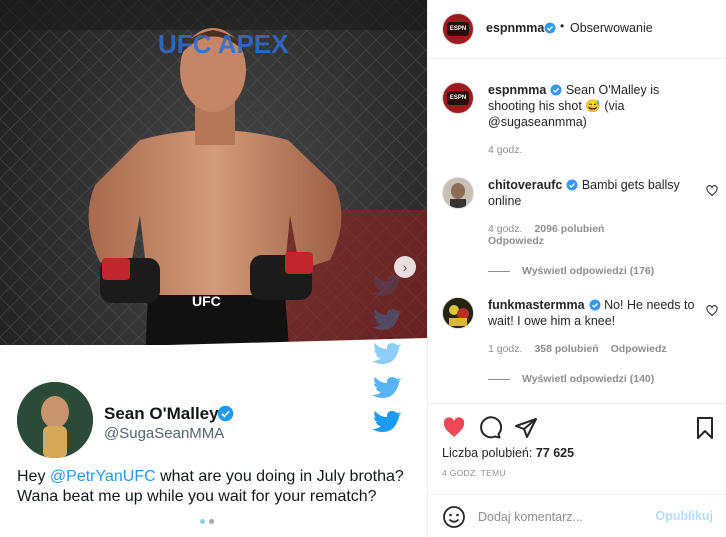 This screenshot has height=537, width=726. I want to click on heart-icon, so click(454, 428).